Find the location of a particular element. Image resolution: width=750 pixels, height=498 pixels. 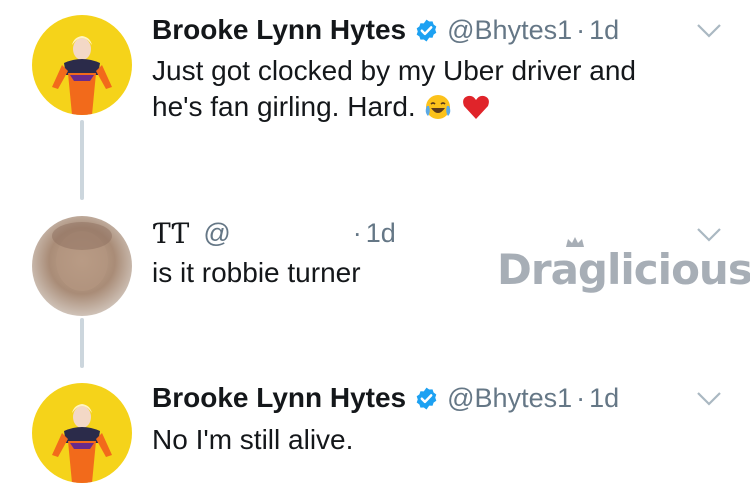

display-name: ƬƬ is located at coordinates (170, 233).